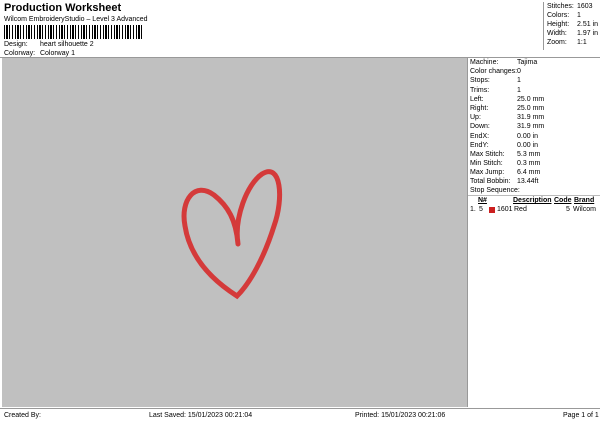 The image size is (600, 424). What do you see at coordinates (582, 42) in the screenshot?
I see `stat-value: 1:1` at bounding box center [582, 42].